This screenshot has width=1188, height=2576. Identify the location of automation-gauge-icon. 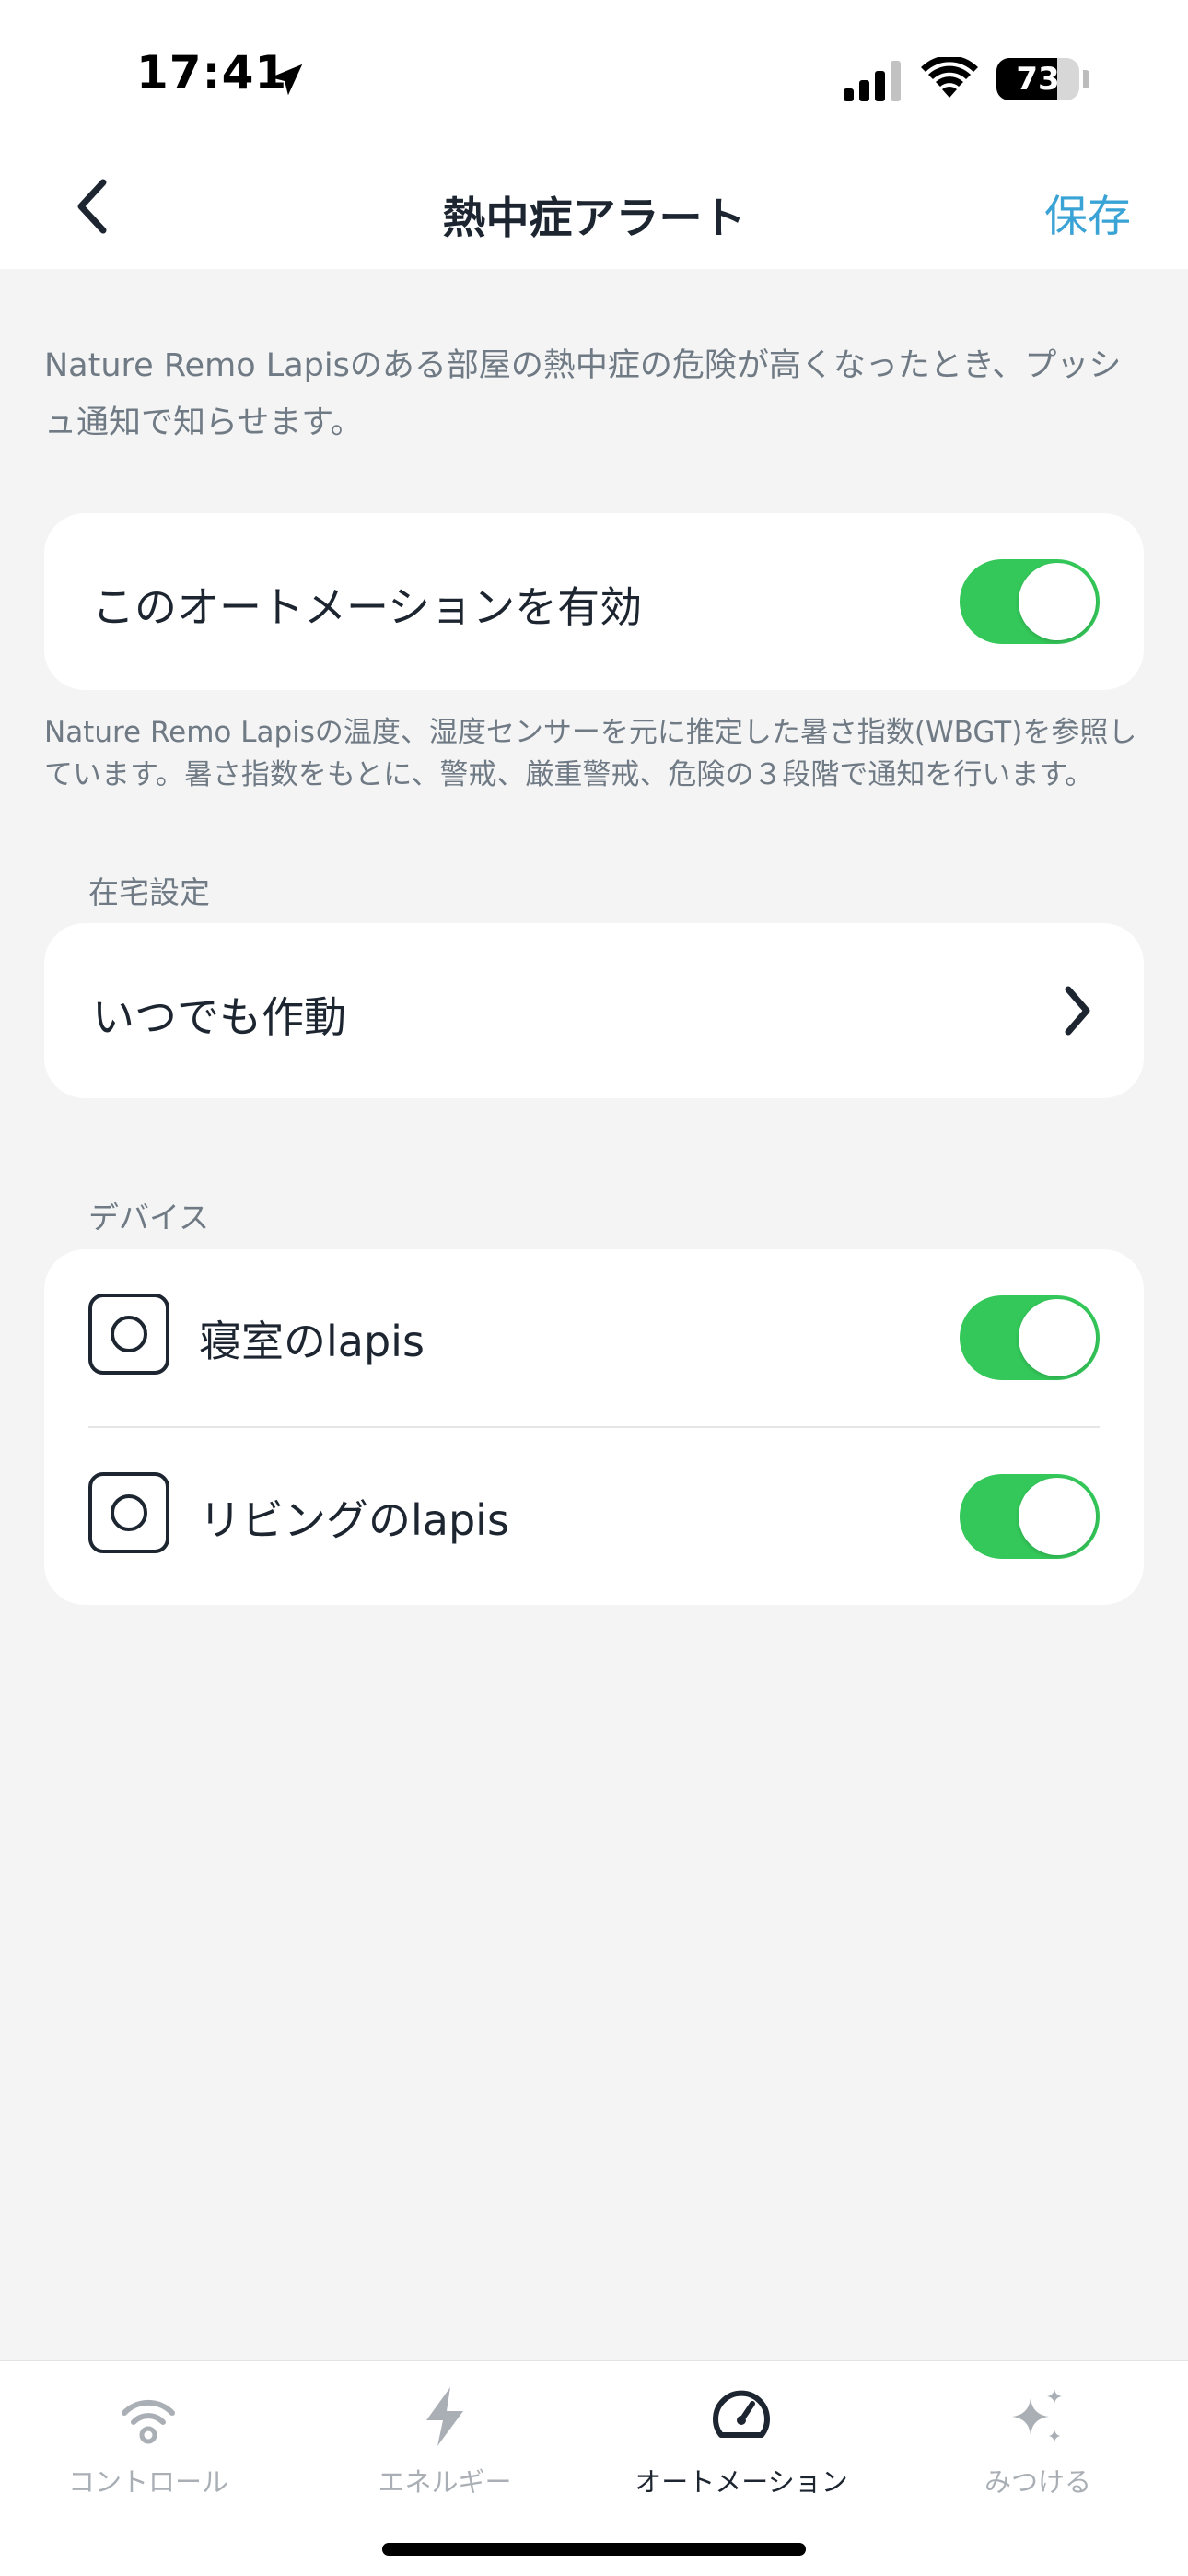
(741, 2414).